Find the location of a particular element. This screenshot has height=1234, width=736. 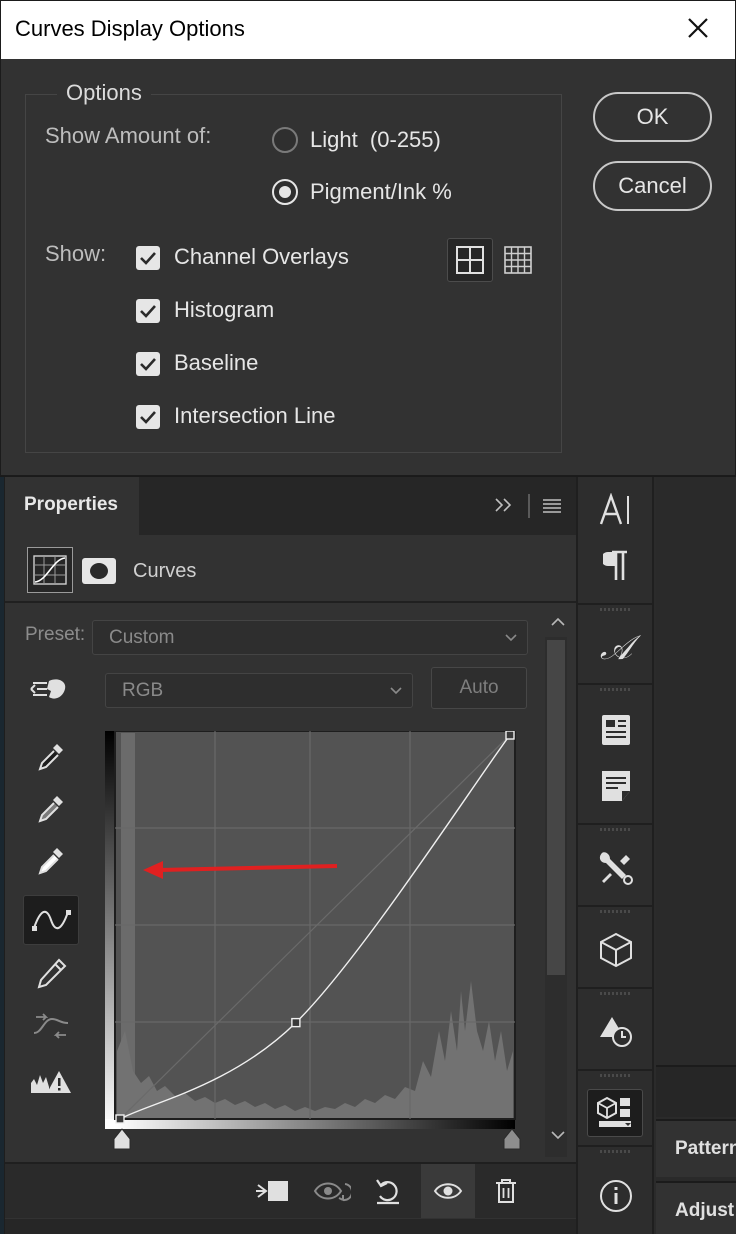

curves-adjustment-icon is located at coordinates (50, 570).